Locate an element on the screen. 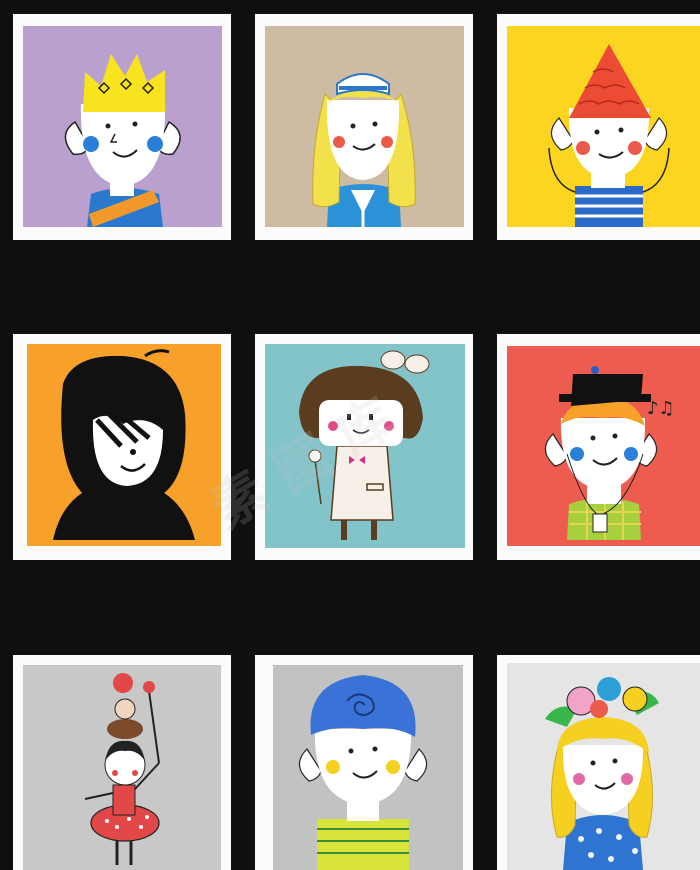  sailor-girl-illustration is located at coordinates (364, 126).